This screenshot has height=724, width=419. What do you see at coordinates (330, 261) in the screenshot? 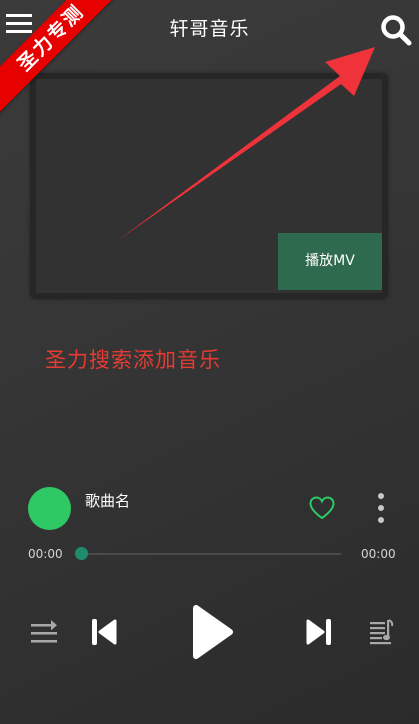
I see `play-mv-button: 播放MV` at bounding box center [330, 261].